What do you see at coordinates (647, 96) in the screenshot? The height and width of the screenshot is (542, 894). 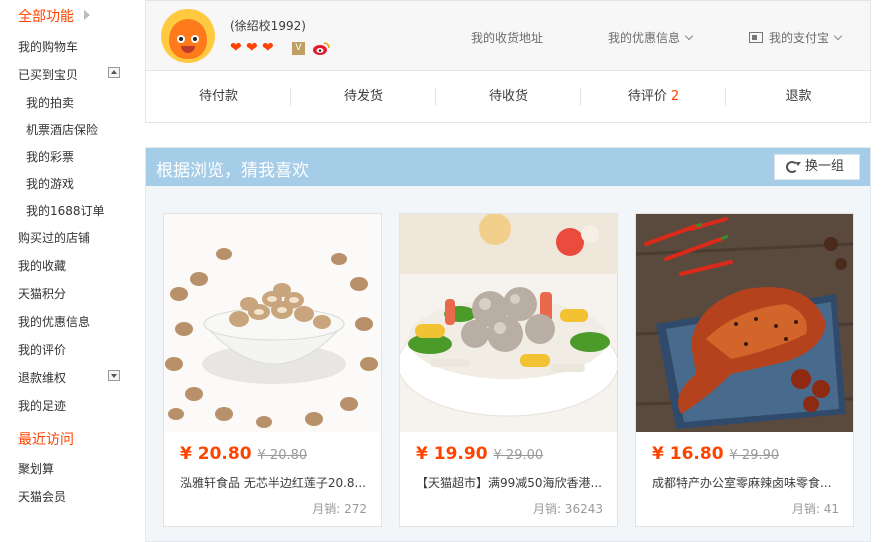 I see `tab-to-review-label: 待评价` at bounding box center [647, 96].